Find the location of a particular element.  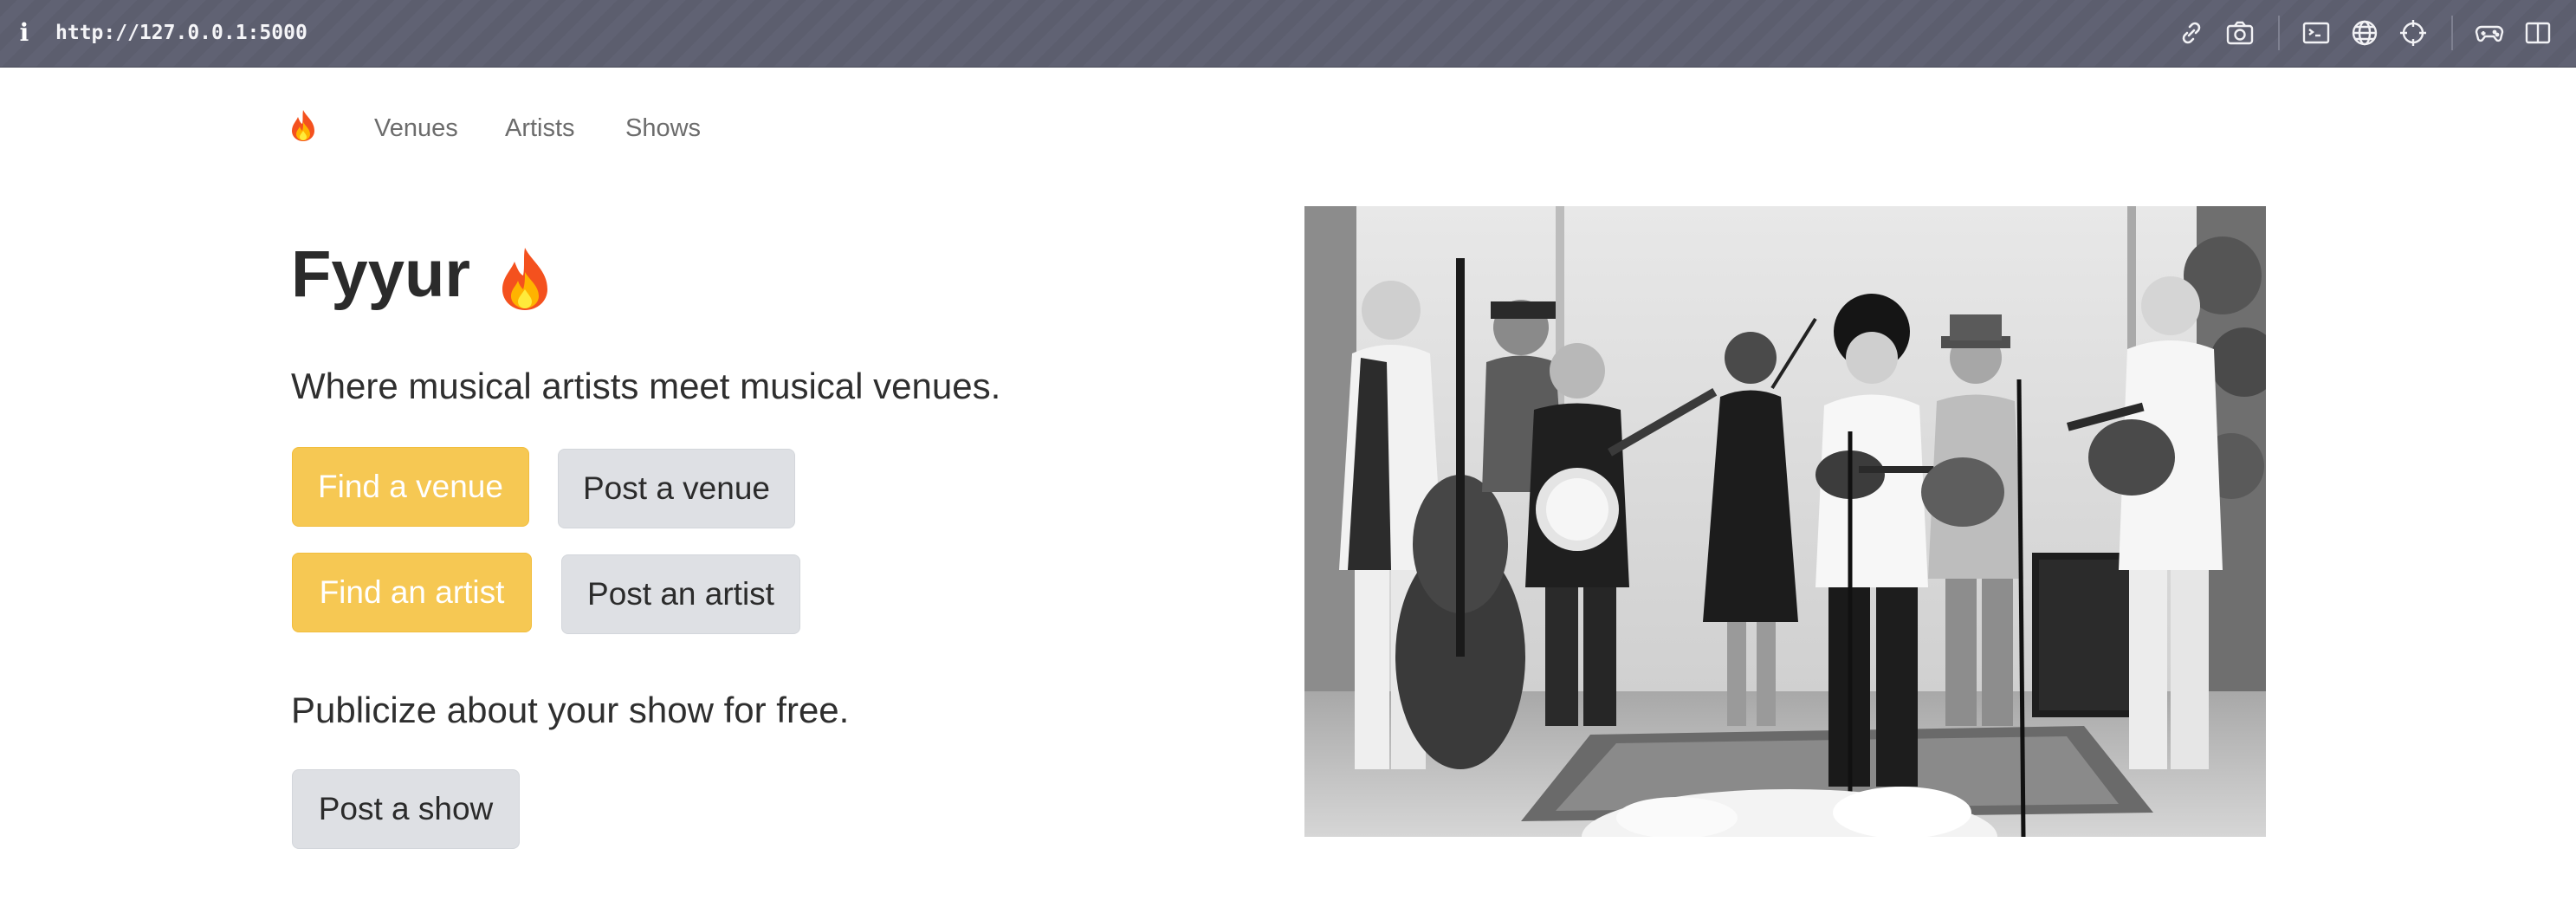

post-venue-button: Post a venue is located at coordinates (676, 489).